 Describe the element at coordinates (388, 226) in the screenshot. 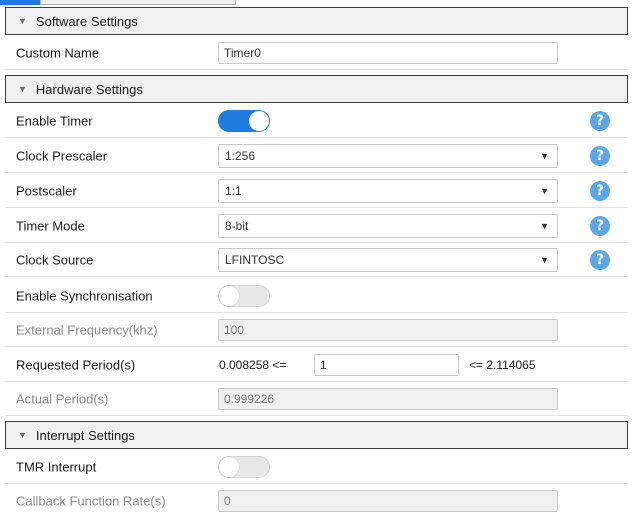

I see `timer-mode-select: 8-bit ▼` at that location.